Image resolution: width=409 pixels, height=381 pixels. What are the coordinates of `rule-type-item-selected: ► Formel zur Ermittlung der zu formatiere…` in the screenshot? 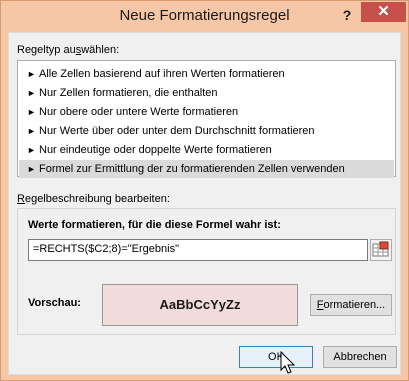 It's located at (206, 169).